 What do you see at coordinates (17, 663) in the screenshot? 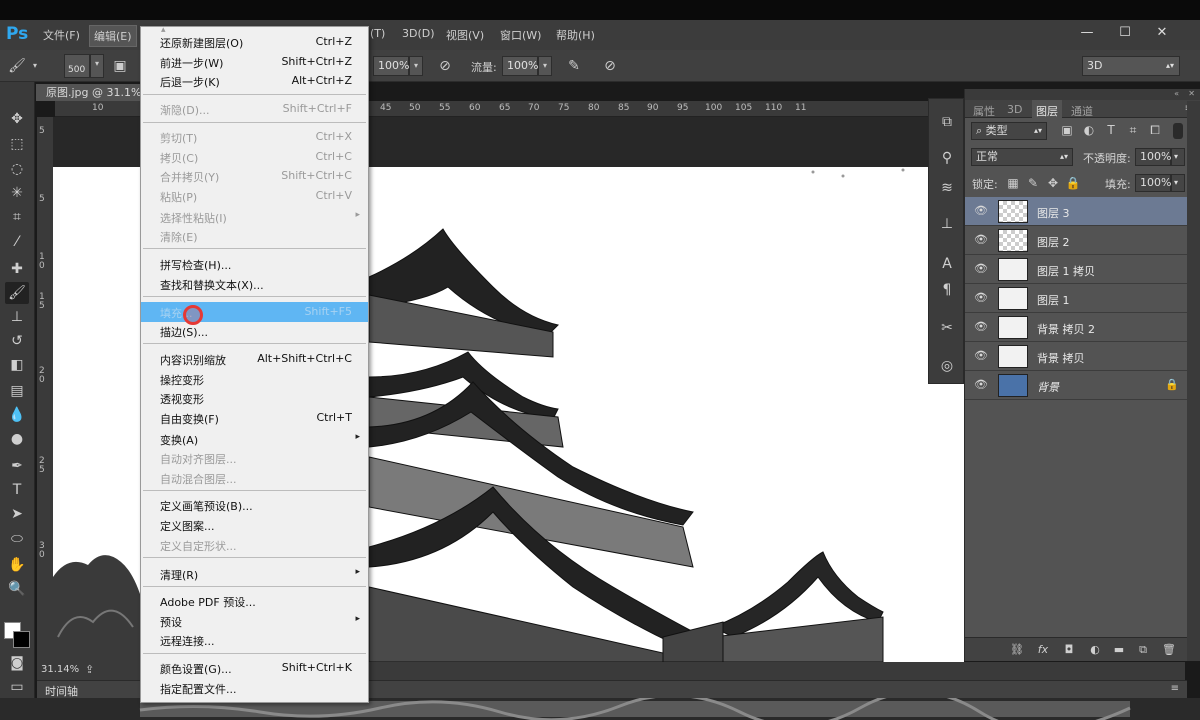
I see `quick-mask-icon: ◙` at bounding box center [17, 663].